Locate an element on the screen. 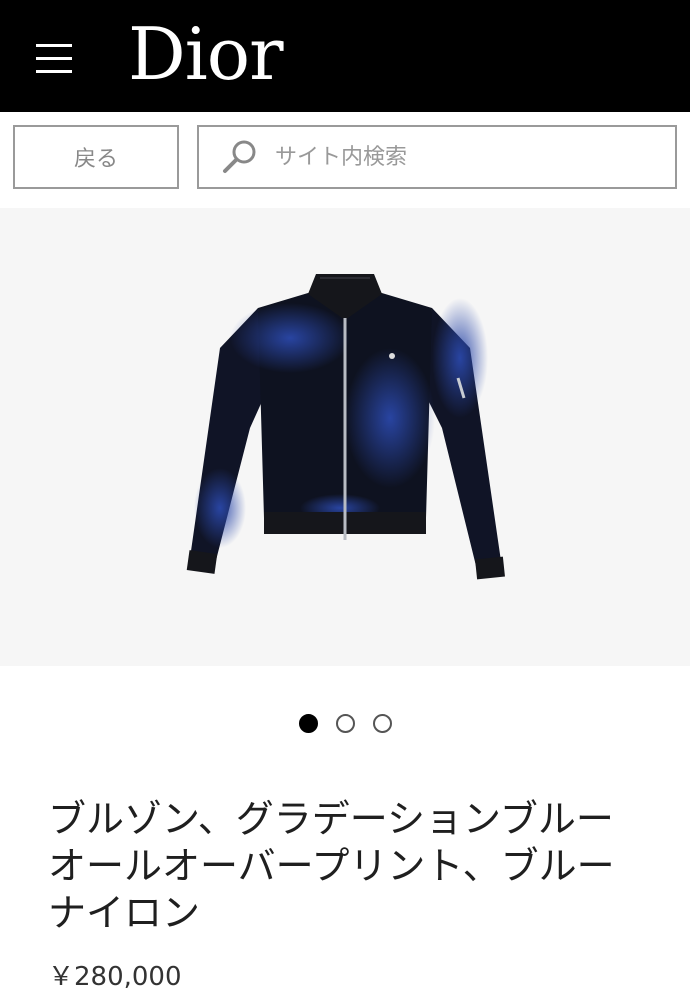  search-input is located at coordinates (465, 157).